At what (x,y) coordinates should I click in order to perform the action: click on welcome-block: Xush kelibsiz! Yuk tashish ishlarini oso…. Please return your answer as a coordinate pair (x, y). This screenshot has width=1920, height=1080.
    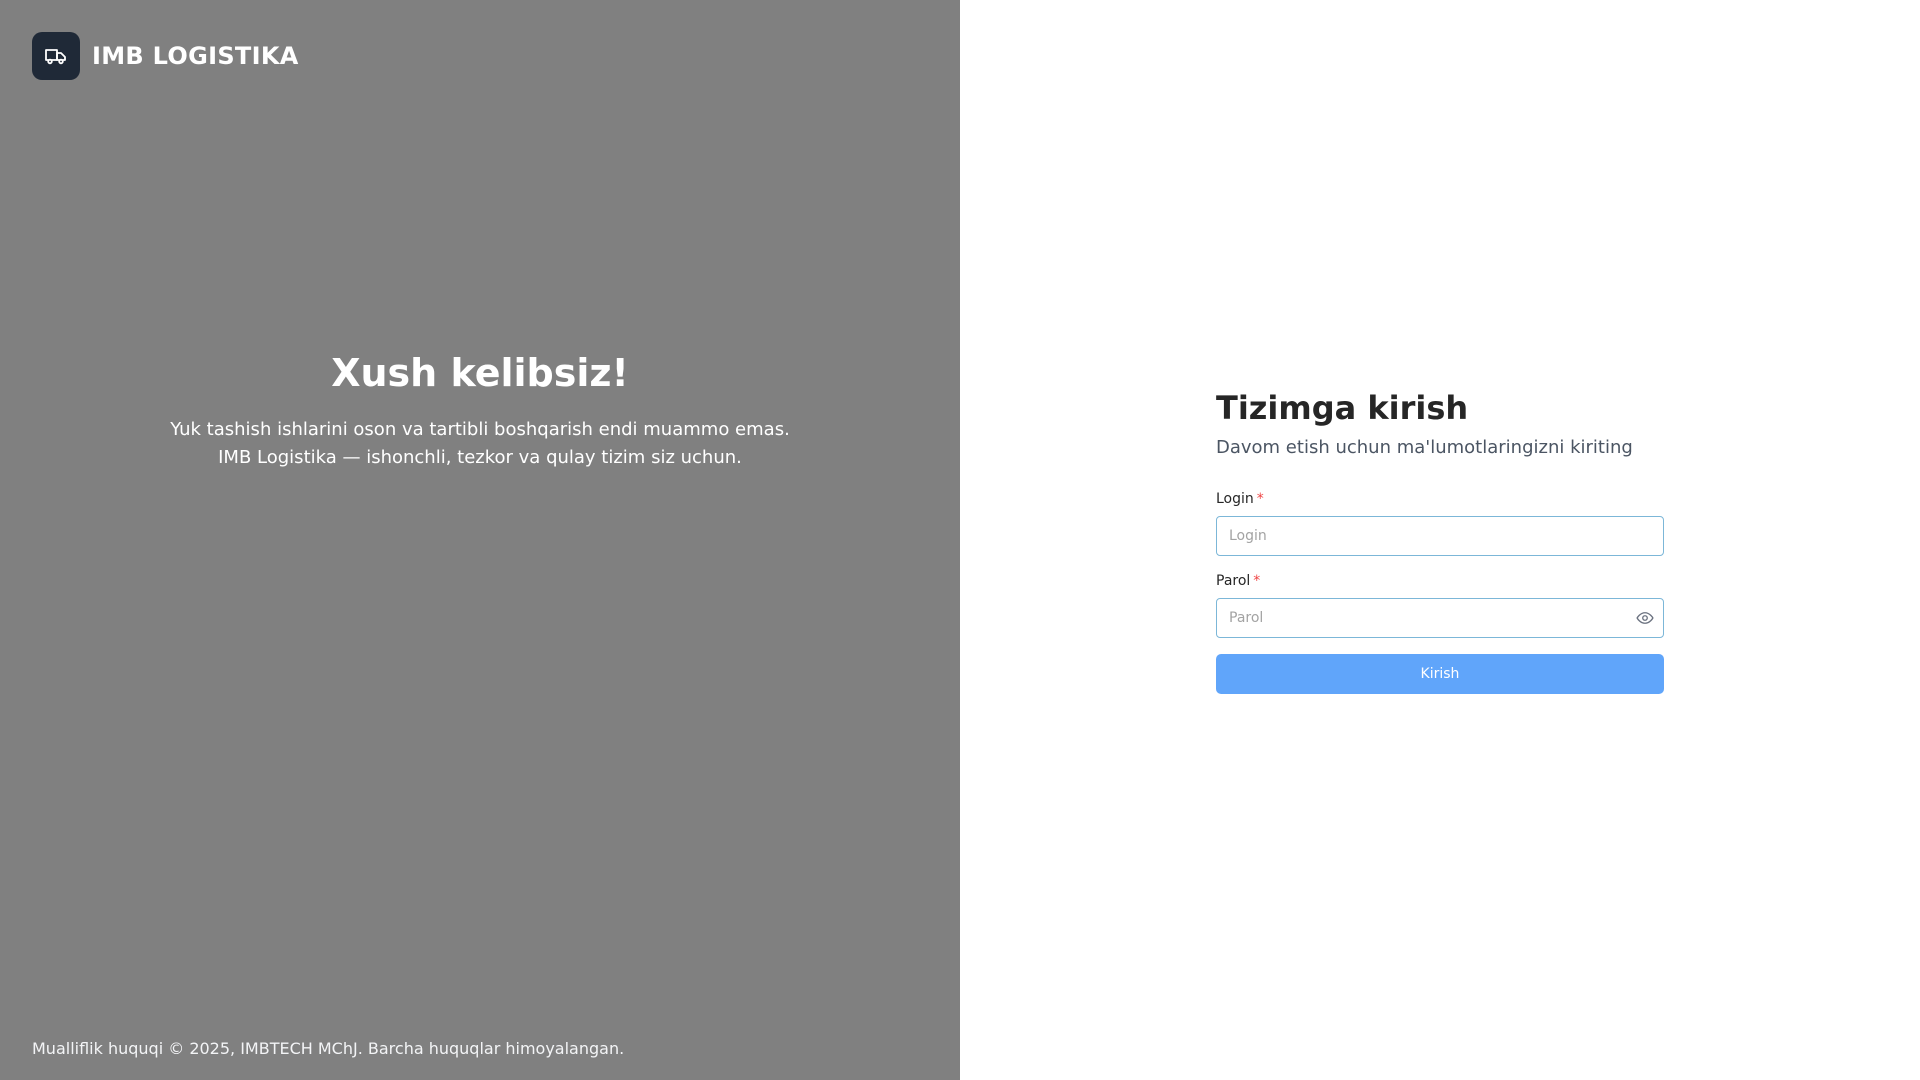
    Looking at the image, I should click on (480, 411).